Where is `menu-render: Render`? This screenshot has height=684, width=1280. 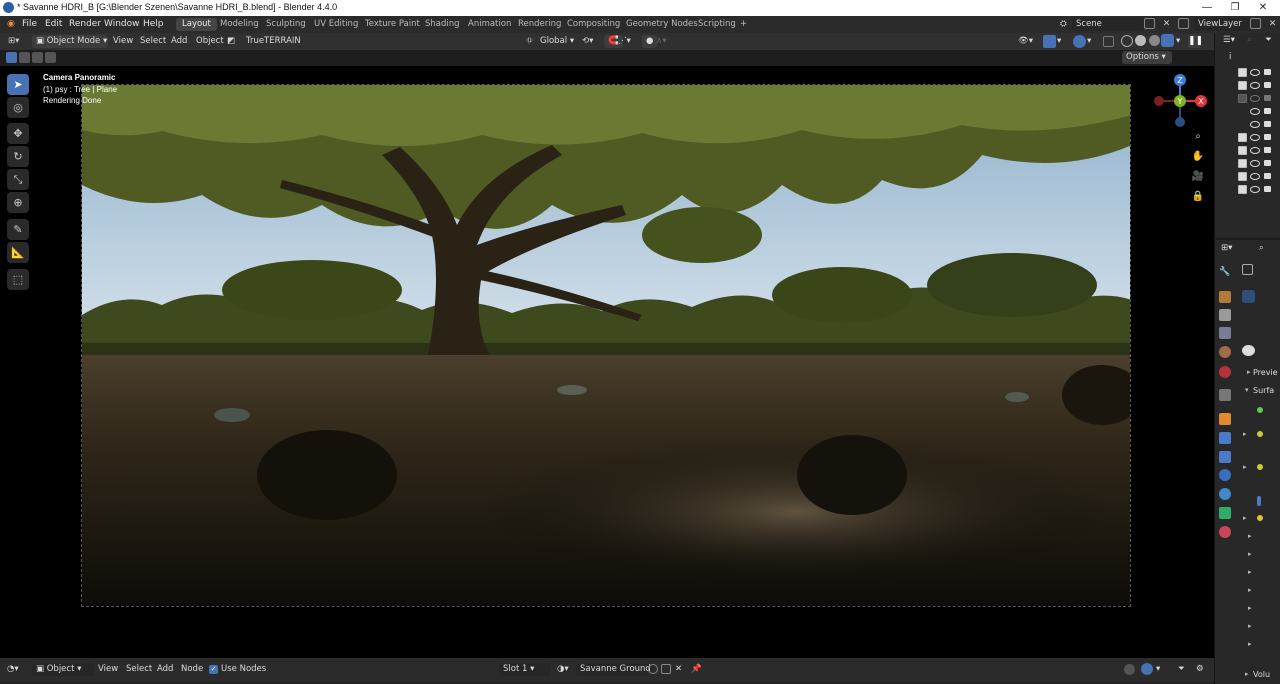 menu-render: Render is located at coordinates (85, 24).